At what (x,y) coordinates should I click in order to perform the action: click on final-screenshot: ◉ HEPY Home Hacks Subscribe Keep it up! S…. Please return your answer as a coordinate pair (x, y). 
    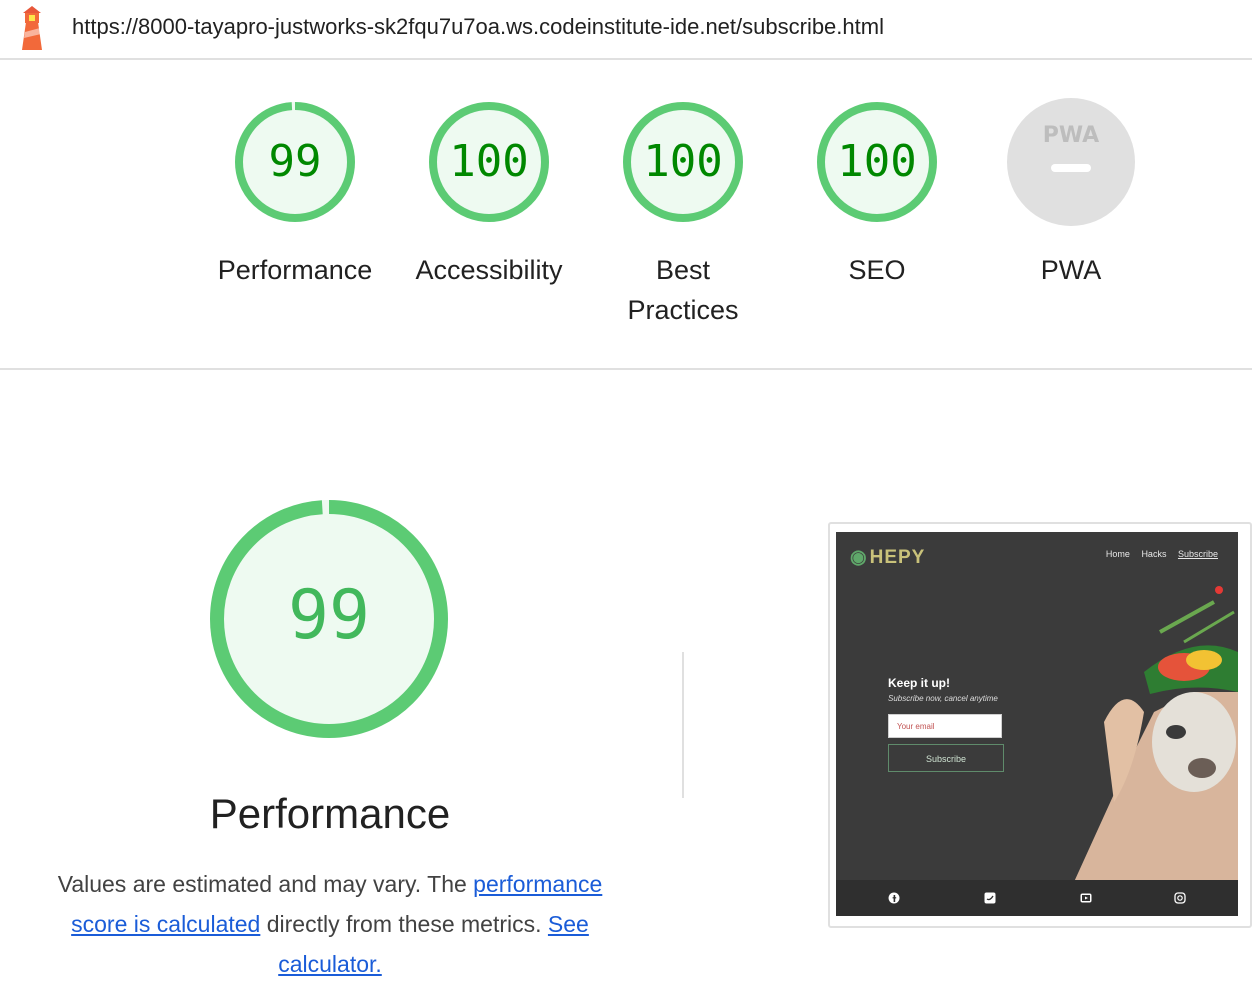
    Looking at the image, I should click on (1037, 724).